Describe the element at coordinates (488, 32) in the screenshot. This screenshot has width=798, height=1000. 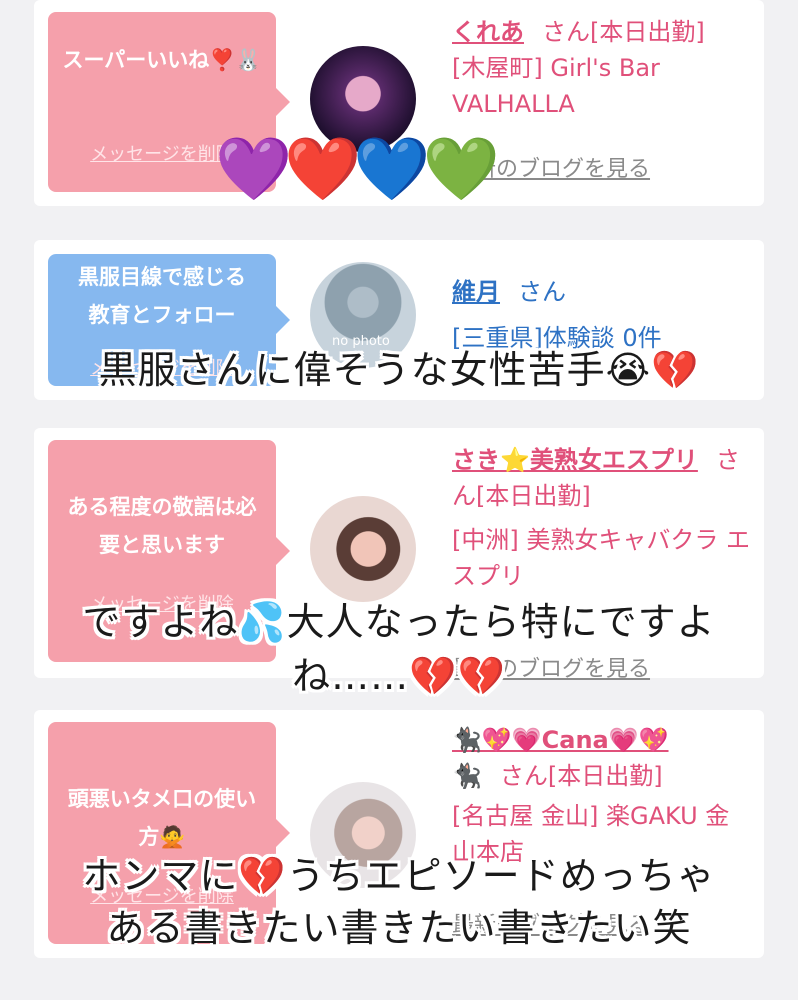
I see `cast-name-link: くれあ` at that location.